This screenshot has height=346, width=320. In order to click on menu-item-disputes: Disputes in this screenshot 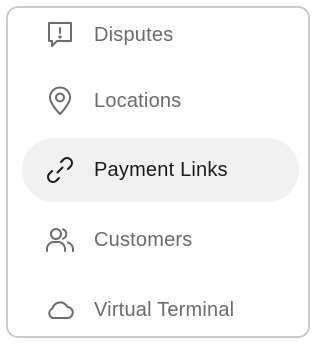, I will do `click(160, 37)`.